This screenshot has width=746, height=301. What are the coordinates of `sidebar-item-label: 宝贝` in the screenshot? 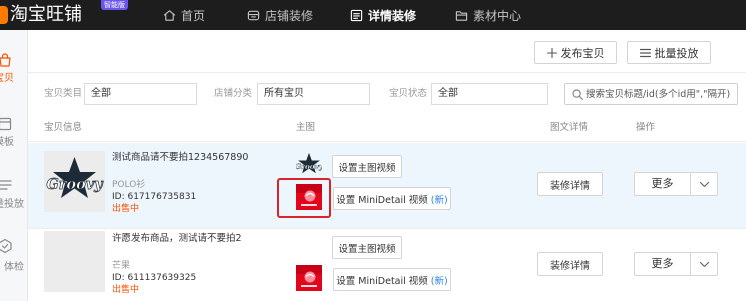 It's located at (7, 78).